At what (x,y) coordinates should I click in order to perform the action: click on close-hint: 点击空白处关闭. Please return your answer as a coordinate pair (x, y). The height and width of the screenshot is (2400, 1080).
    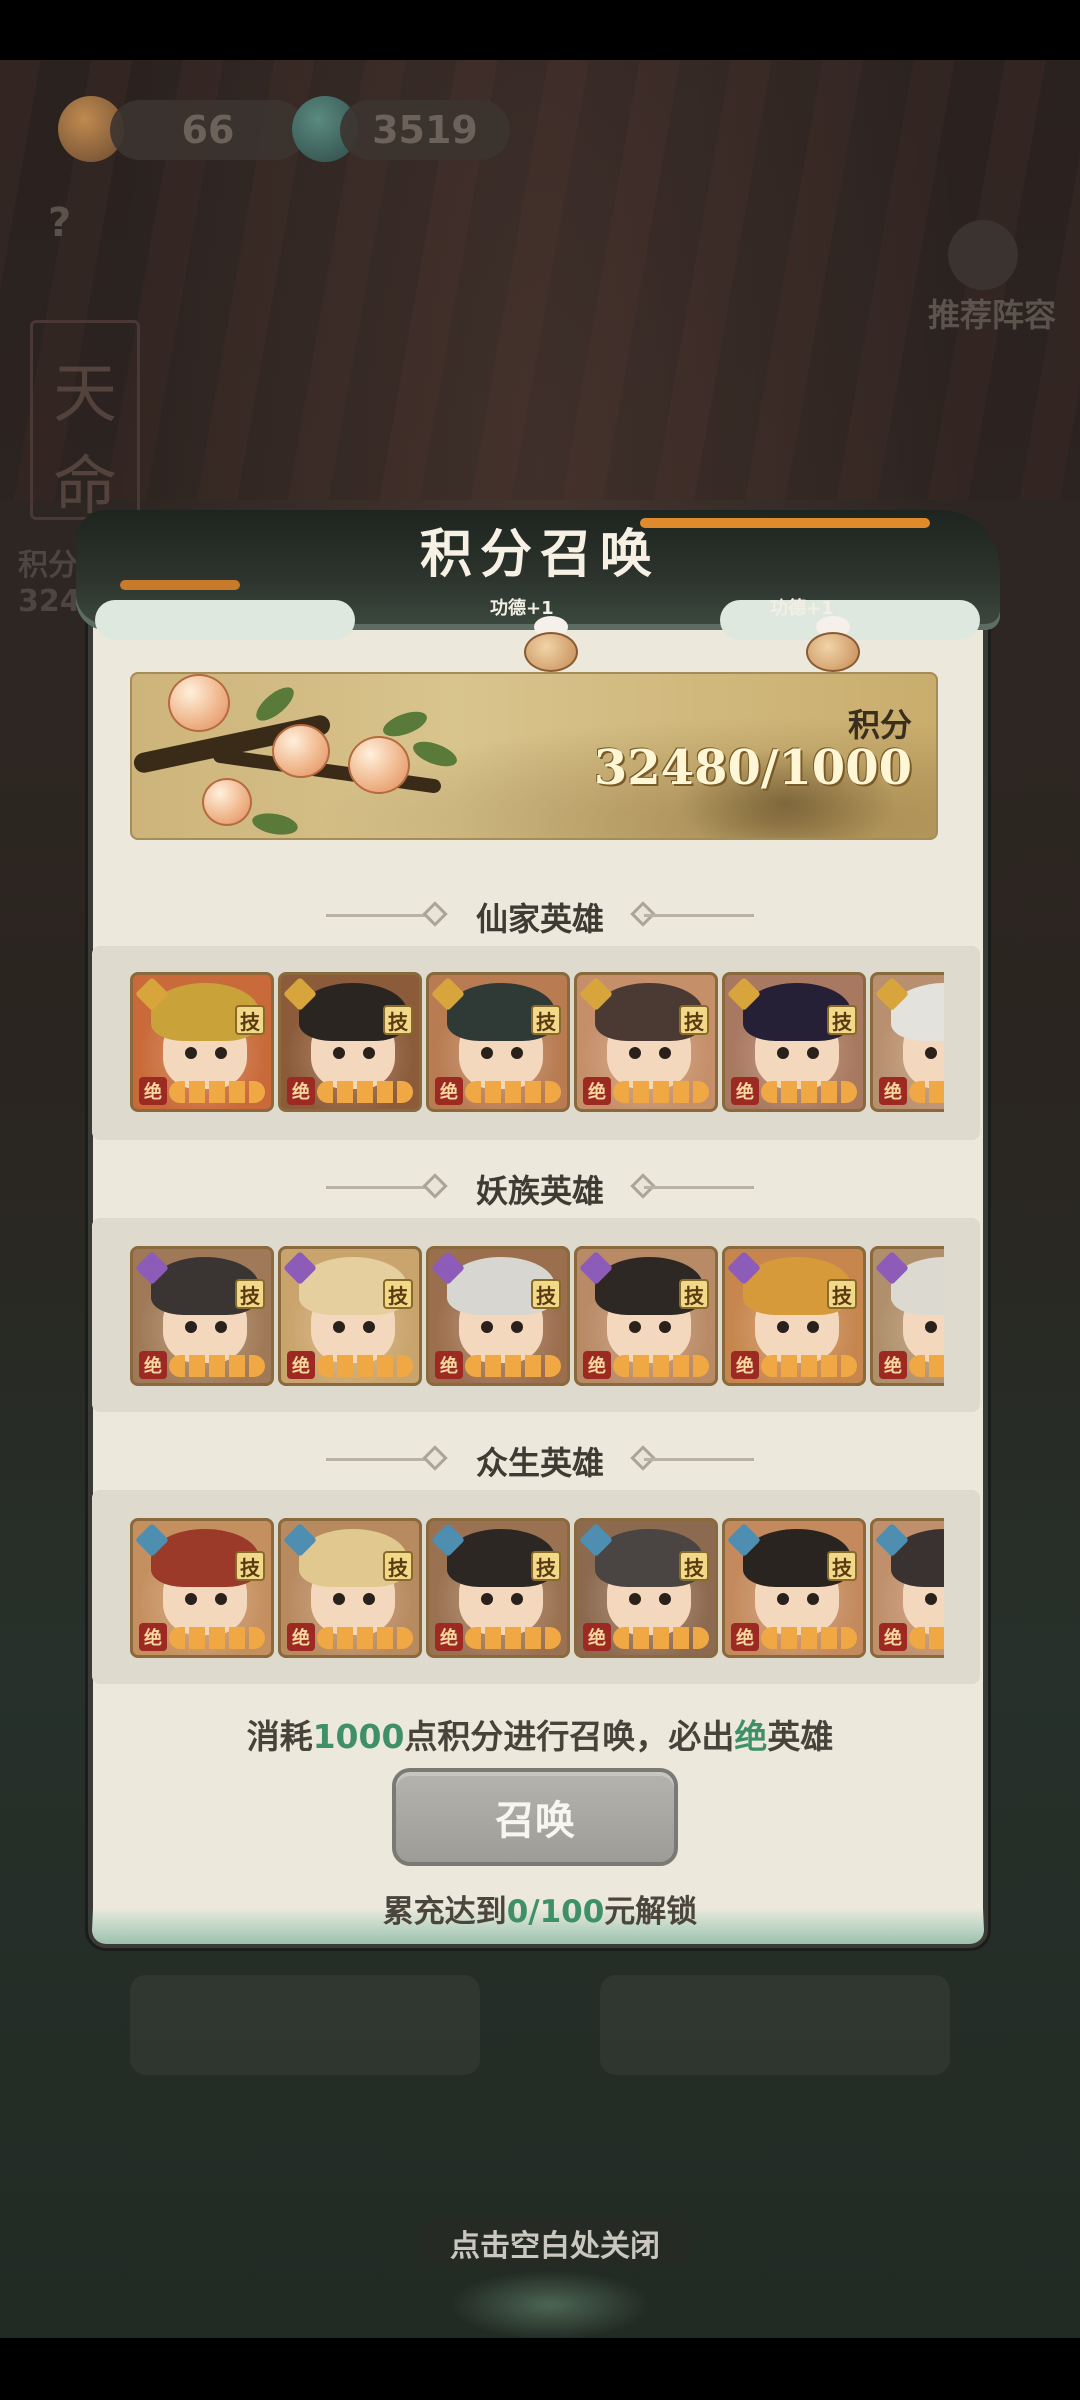
    Looking at the image, I should click on (555, 2243).